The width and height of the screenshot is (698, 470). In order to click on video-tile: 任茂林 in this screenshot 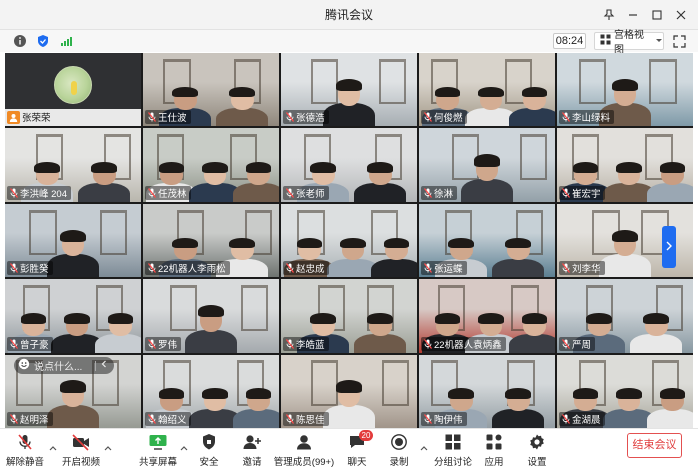, I will do `click(211, 165)`.